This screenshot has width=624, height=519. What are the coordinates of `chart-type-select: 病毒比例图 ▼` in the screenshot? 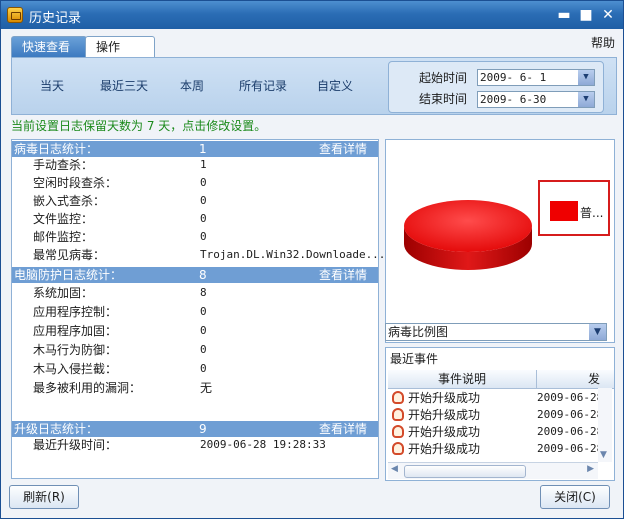 It's located at (496, 332).